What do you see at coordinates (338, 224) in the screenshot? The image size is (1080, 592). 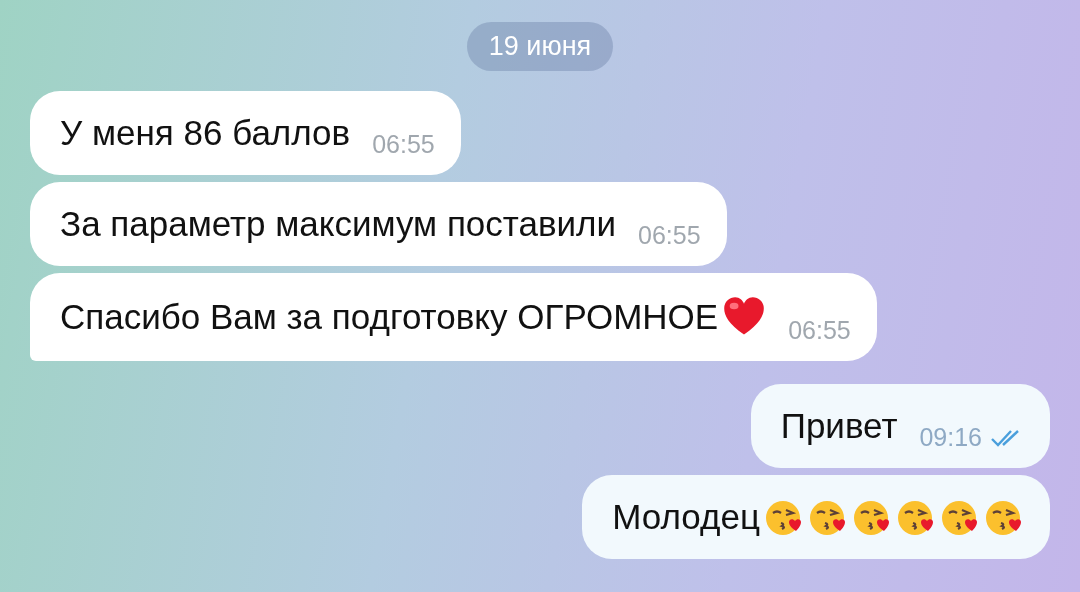 I see `message-text: За параметр максимум поставили` at bounding box center [338, 224].